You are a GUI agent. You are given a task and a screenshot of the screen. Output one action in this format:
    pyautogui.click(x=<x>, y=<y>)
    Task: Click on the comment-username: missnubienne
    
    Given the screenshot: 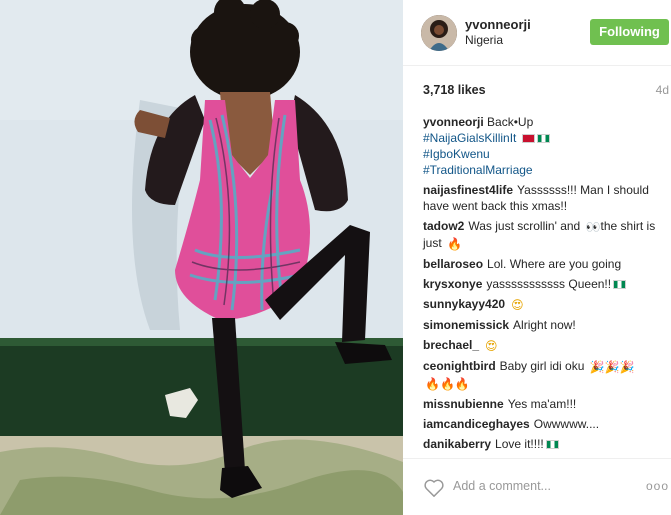 What is the action you would take?
    pyautogui.click(x=463, y=404)
    